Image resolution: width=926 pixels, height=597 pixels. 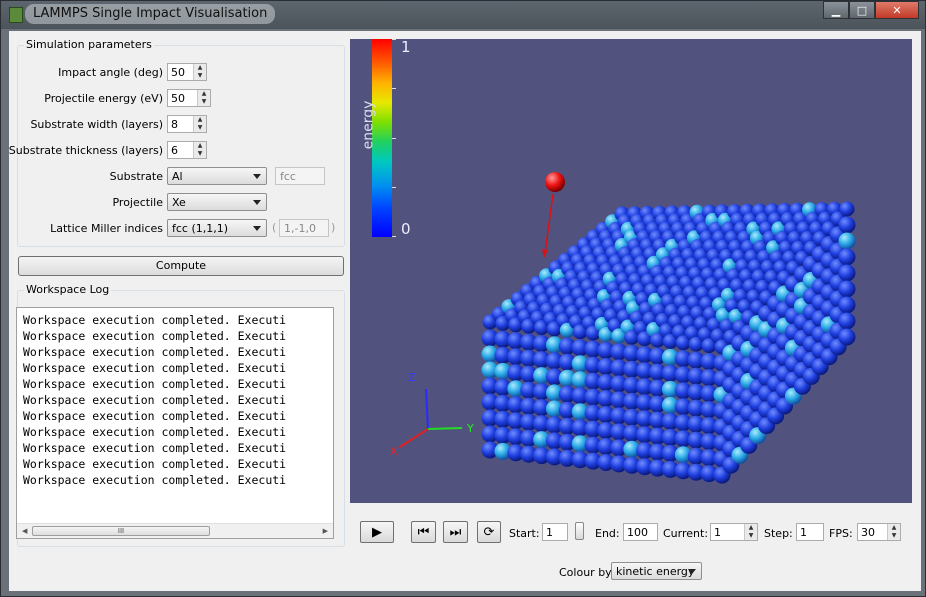 I want to click on fps-spinbox: 30 ▲ ▼, so click(x=879, y=532).